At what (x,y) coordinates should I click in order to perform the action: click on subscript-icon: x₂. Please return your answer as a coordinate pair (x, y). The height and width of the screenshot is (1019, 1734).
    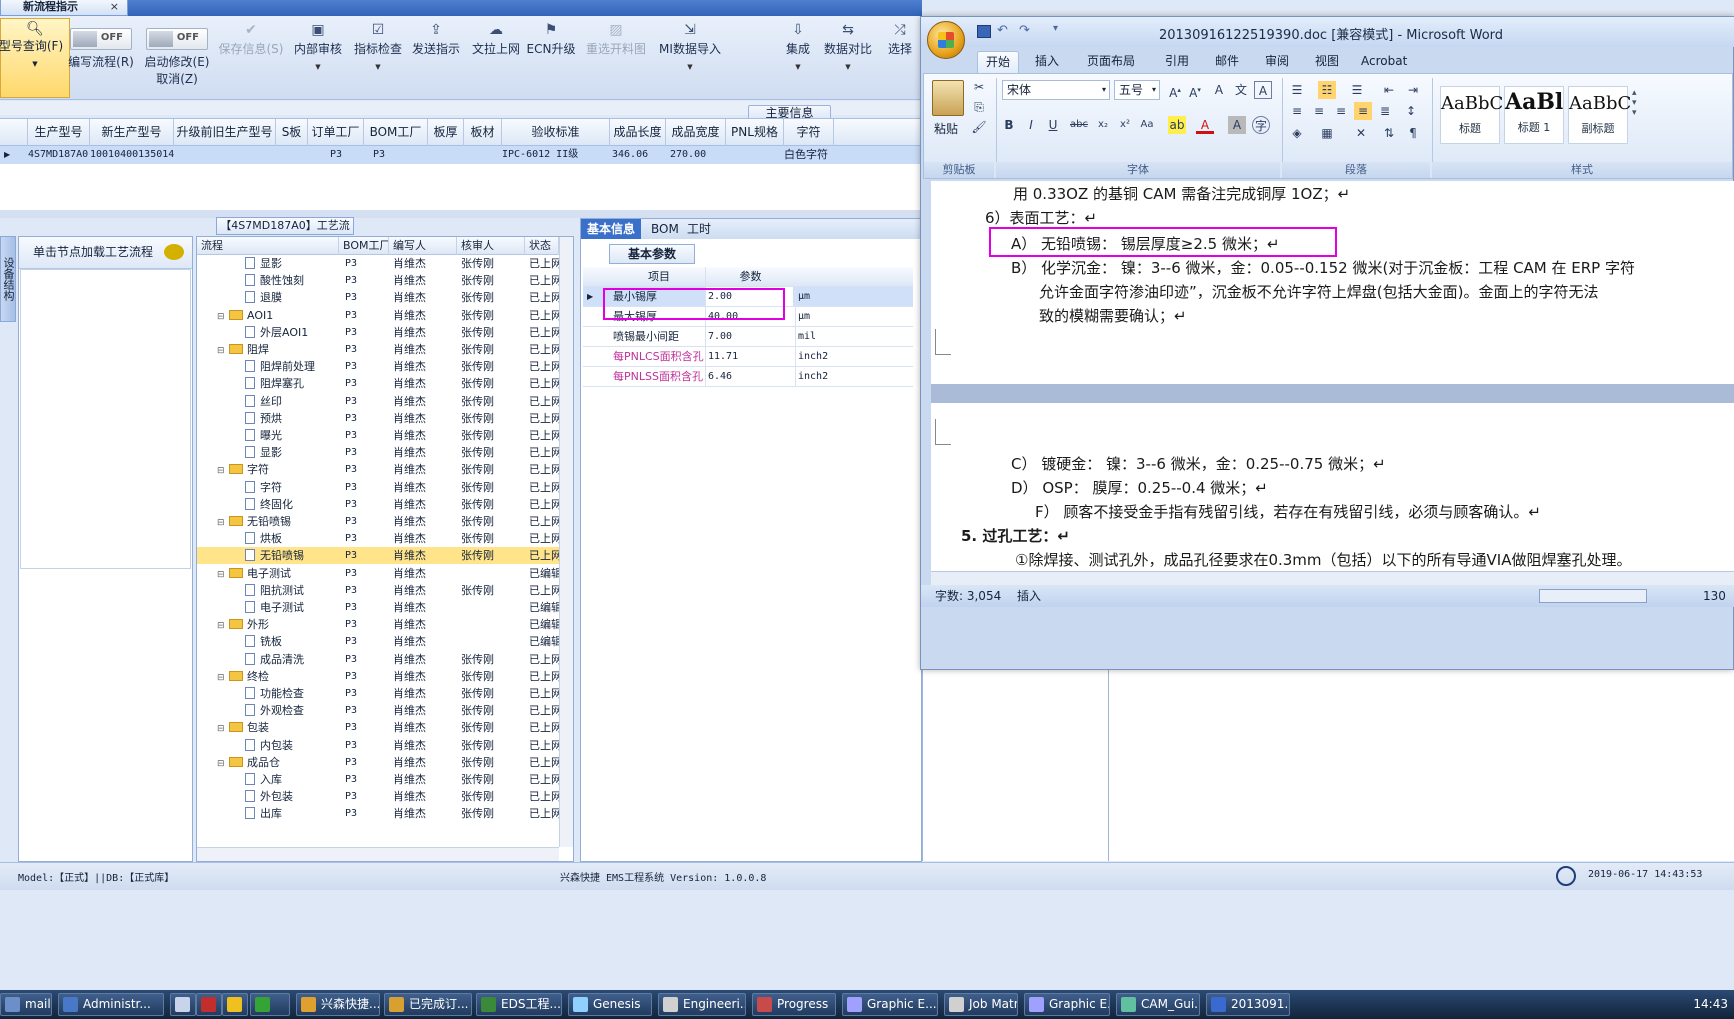
    Looking at the image, I should click on (1103, 125).